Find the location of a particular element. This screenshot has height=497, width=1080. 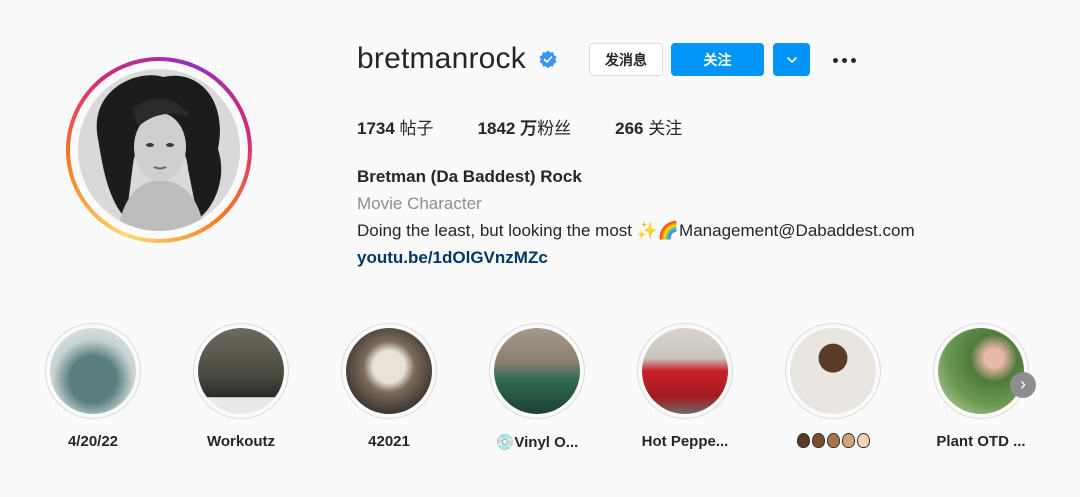

followers-label: 粉丝 is located at coordinates (554, 128).